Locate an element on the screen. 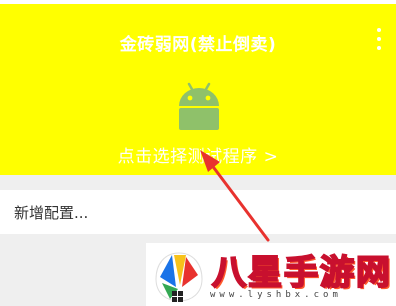  status-bar is located at coordinates (198, 2).